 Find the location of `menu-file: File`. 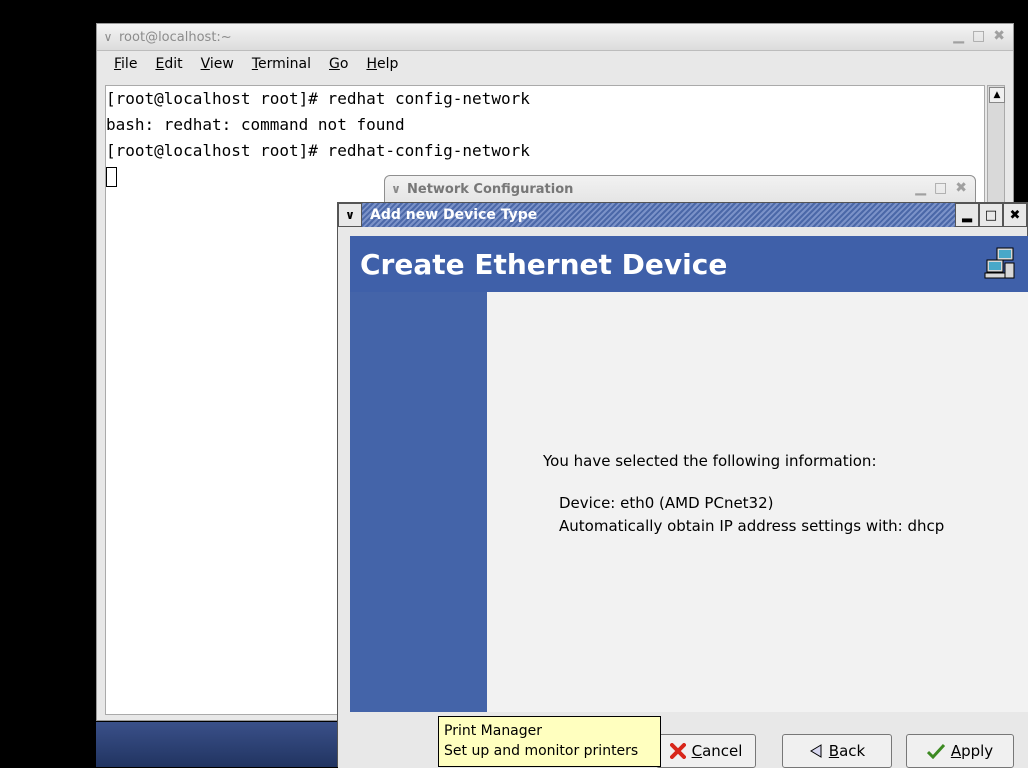

menu-file: File is located at coordinates (125, 64).